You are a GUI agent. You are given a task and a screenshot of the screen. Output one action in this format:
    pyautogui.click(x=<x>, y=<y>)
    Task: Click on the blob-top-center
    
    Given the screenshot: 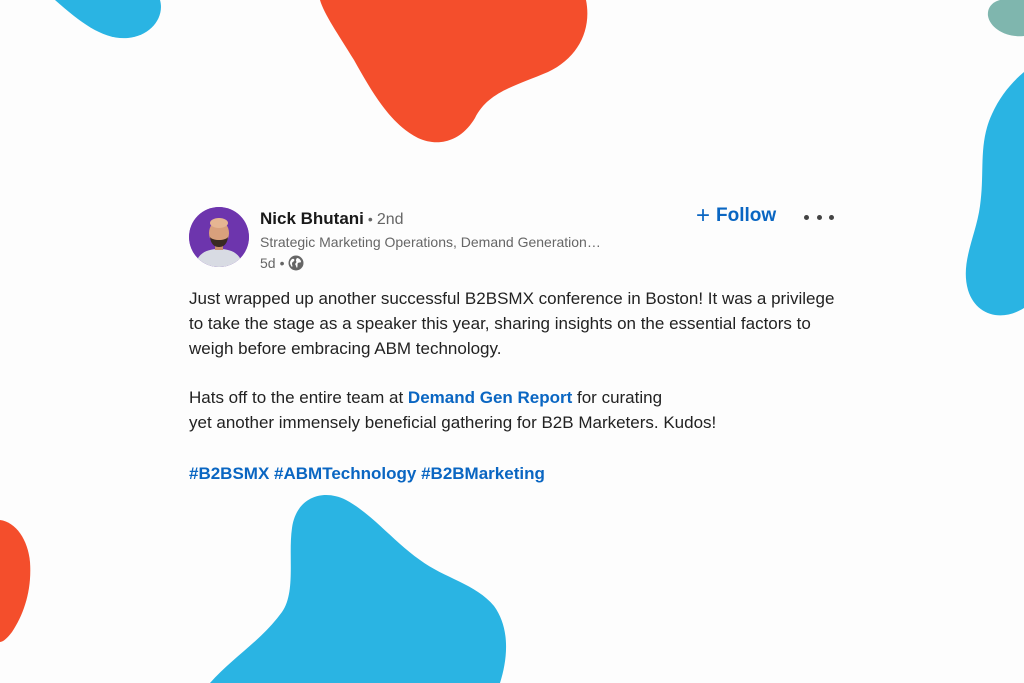 What is the action you would take?
    pyautogui.click(x=454, y=71)
    